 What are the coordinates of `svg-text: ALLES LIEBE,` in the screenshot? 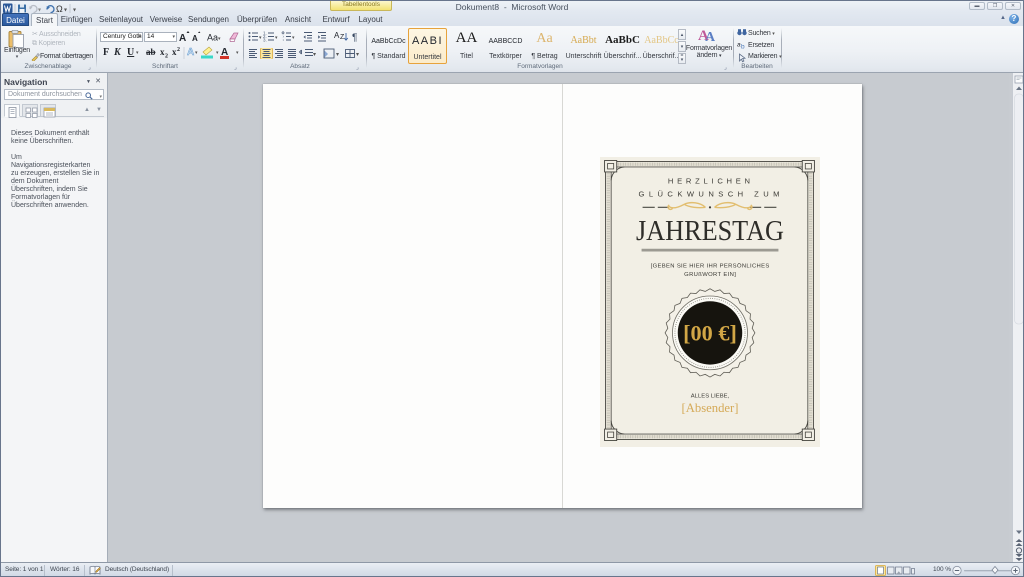 It's located at (710, 397).